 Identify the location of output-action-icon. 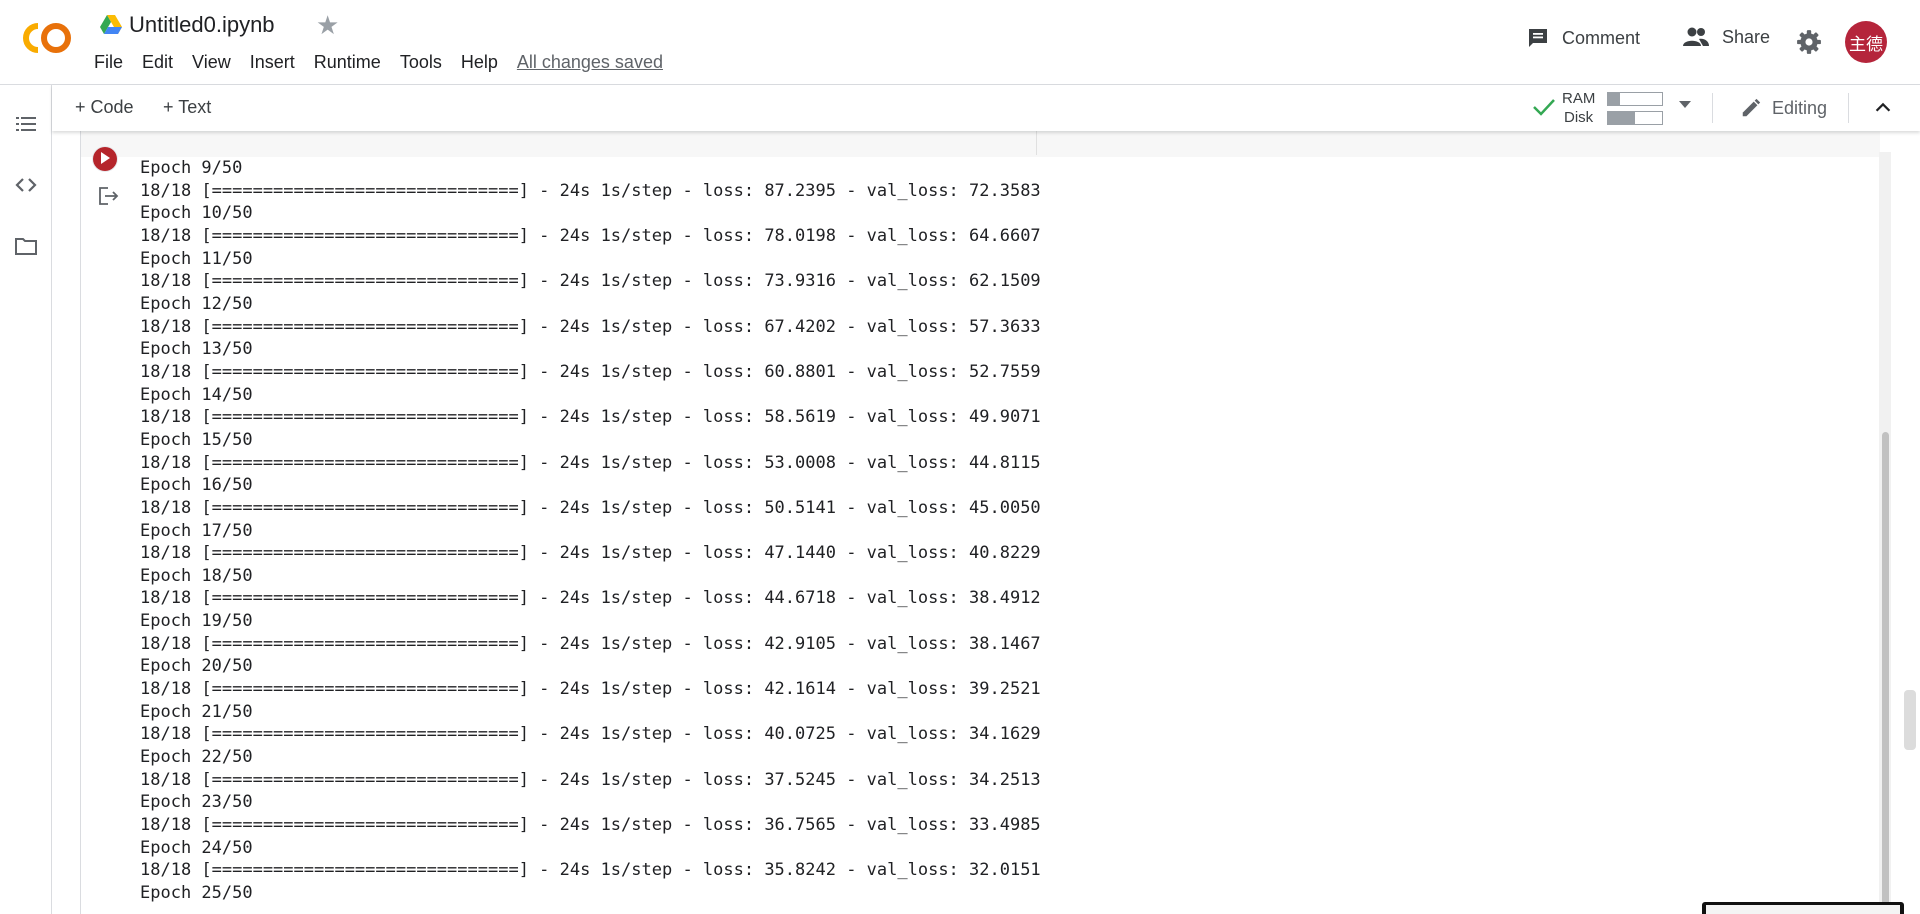
(108, 196).